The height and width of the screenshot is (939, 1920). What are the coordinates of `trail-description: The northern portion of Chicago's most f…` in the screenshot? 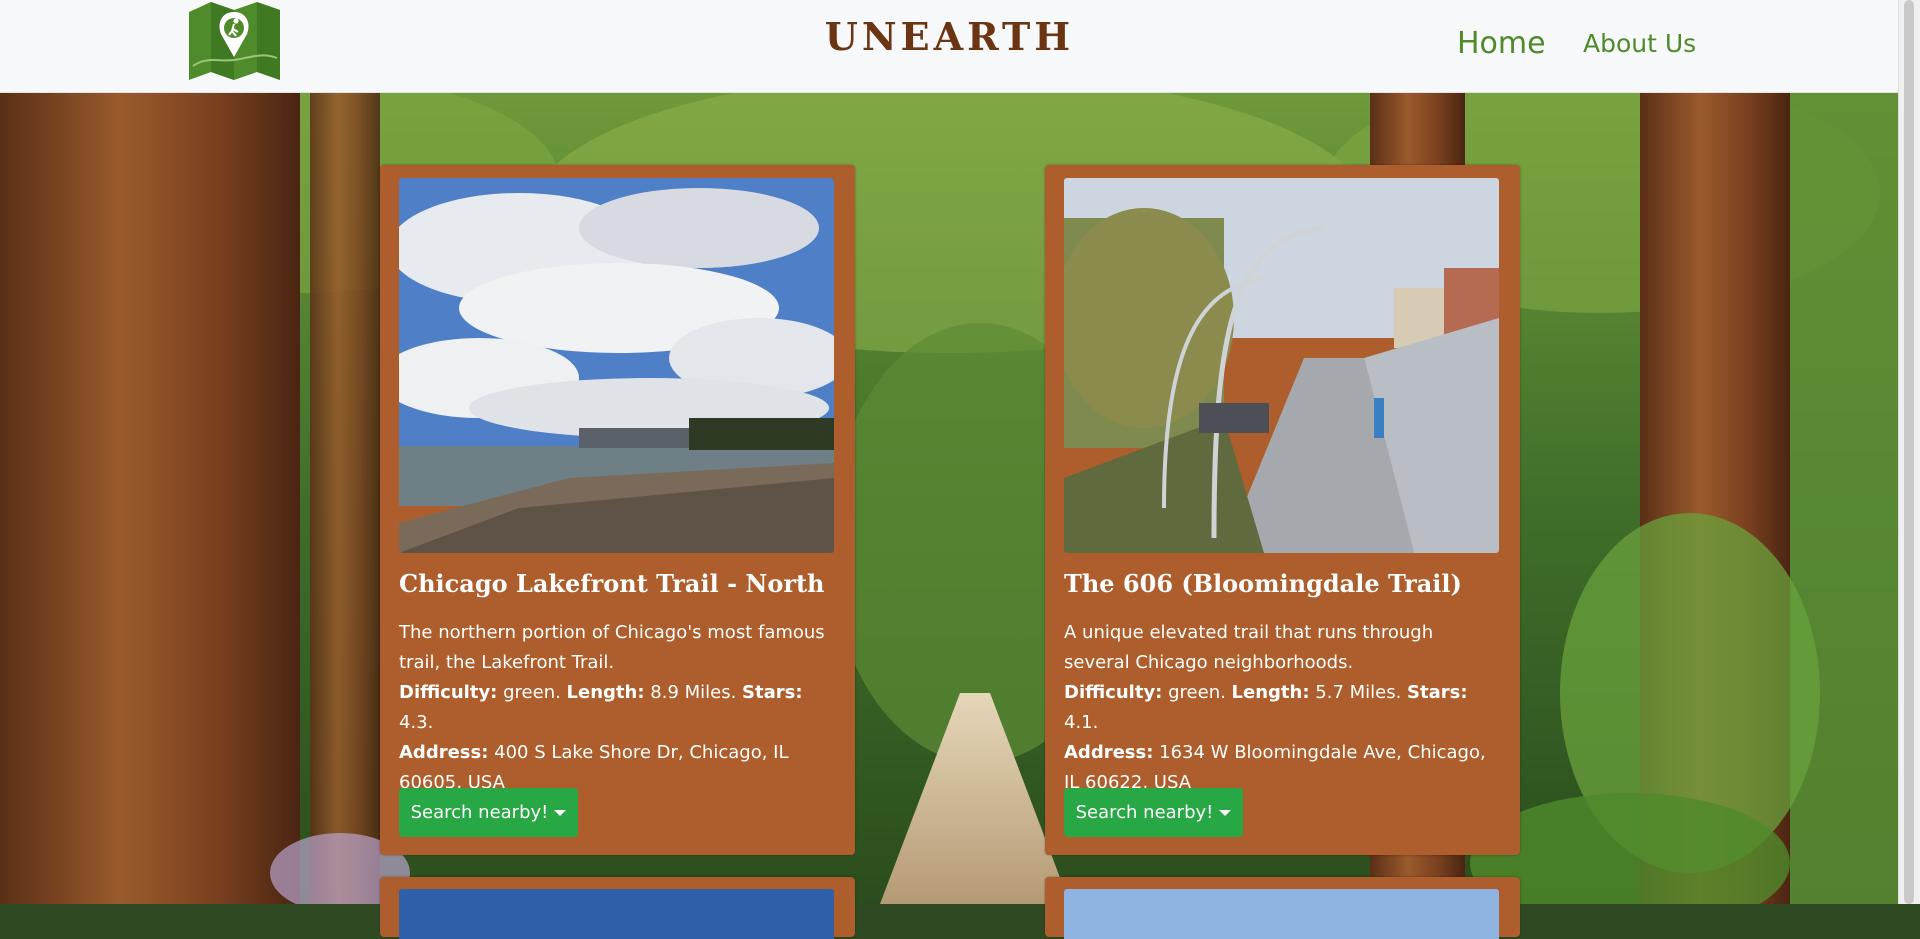 It's located at (612, 647).